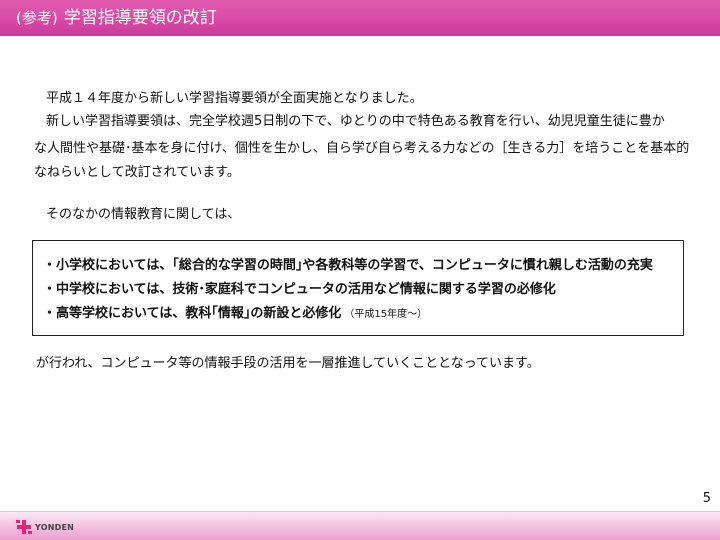 The width and height of the screenshot is (720, 540). I want to click on intro-paragraph: 平成１４年度から新しい学習指導要領が全面実施となりました。, so click(234, 98).